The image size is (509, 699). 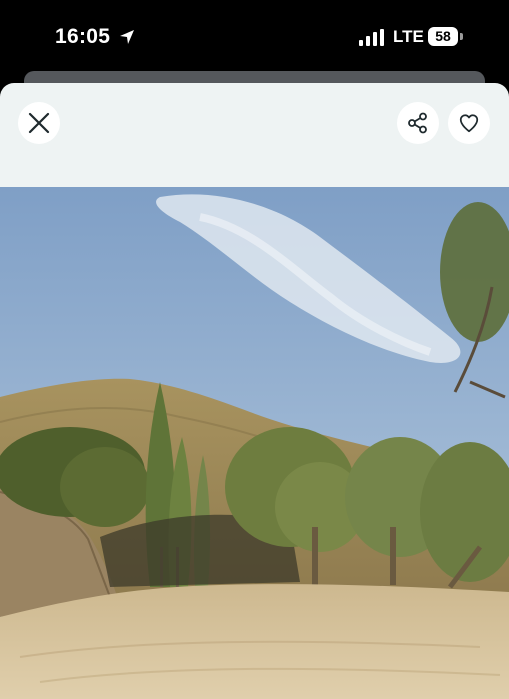 I want to click on close-button, so click(x=39, y=123).